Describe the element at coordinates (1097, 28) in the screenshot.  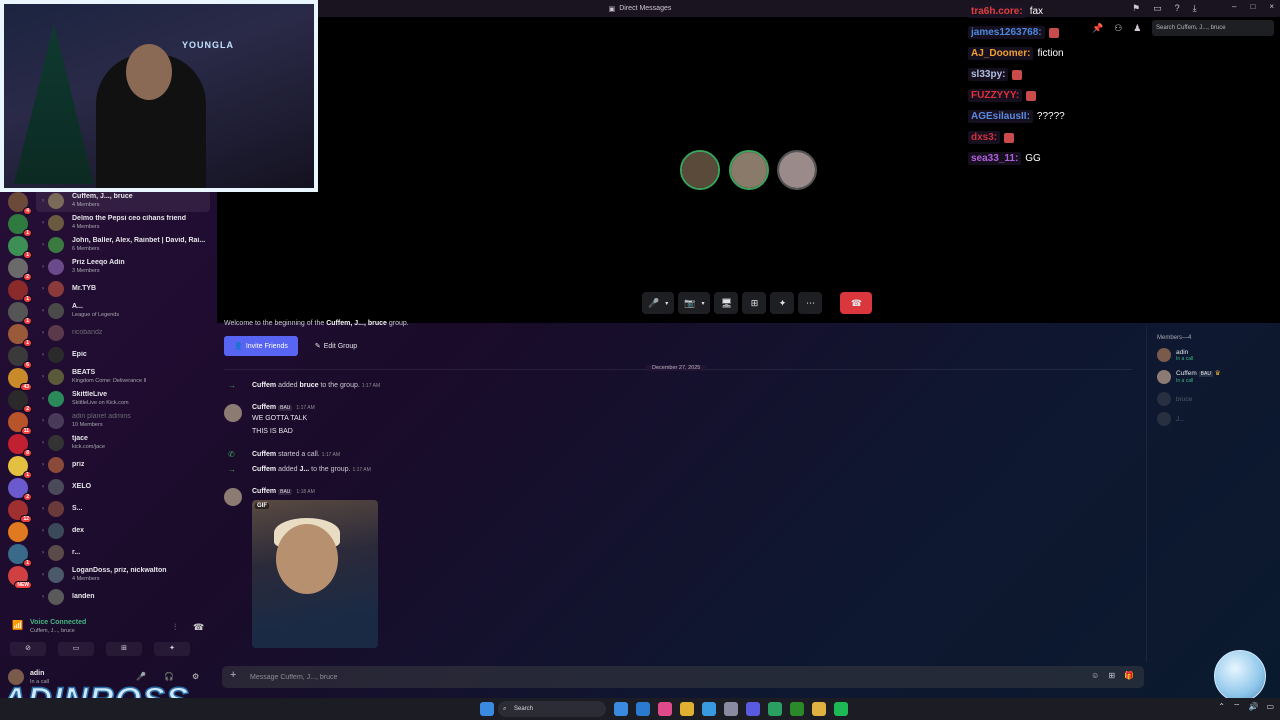
I see `pin-icon: 📌` at that location.